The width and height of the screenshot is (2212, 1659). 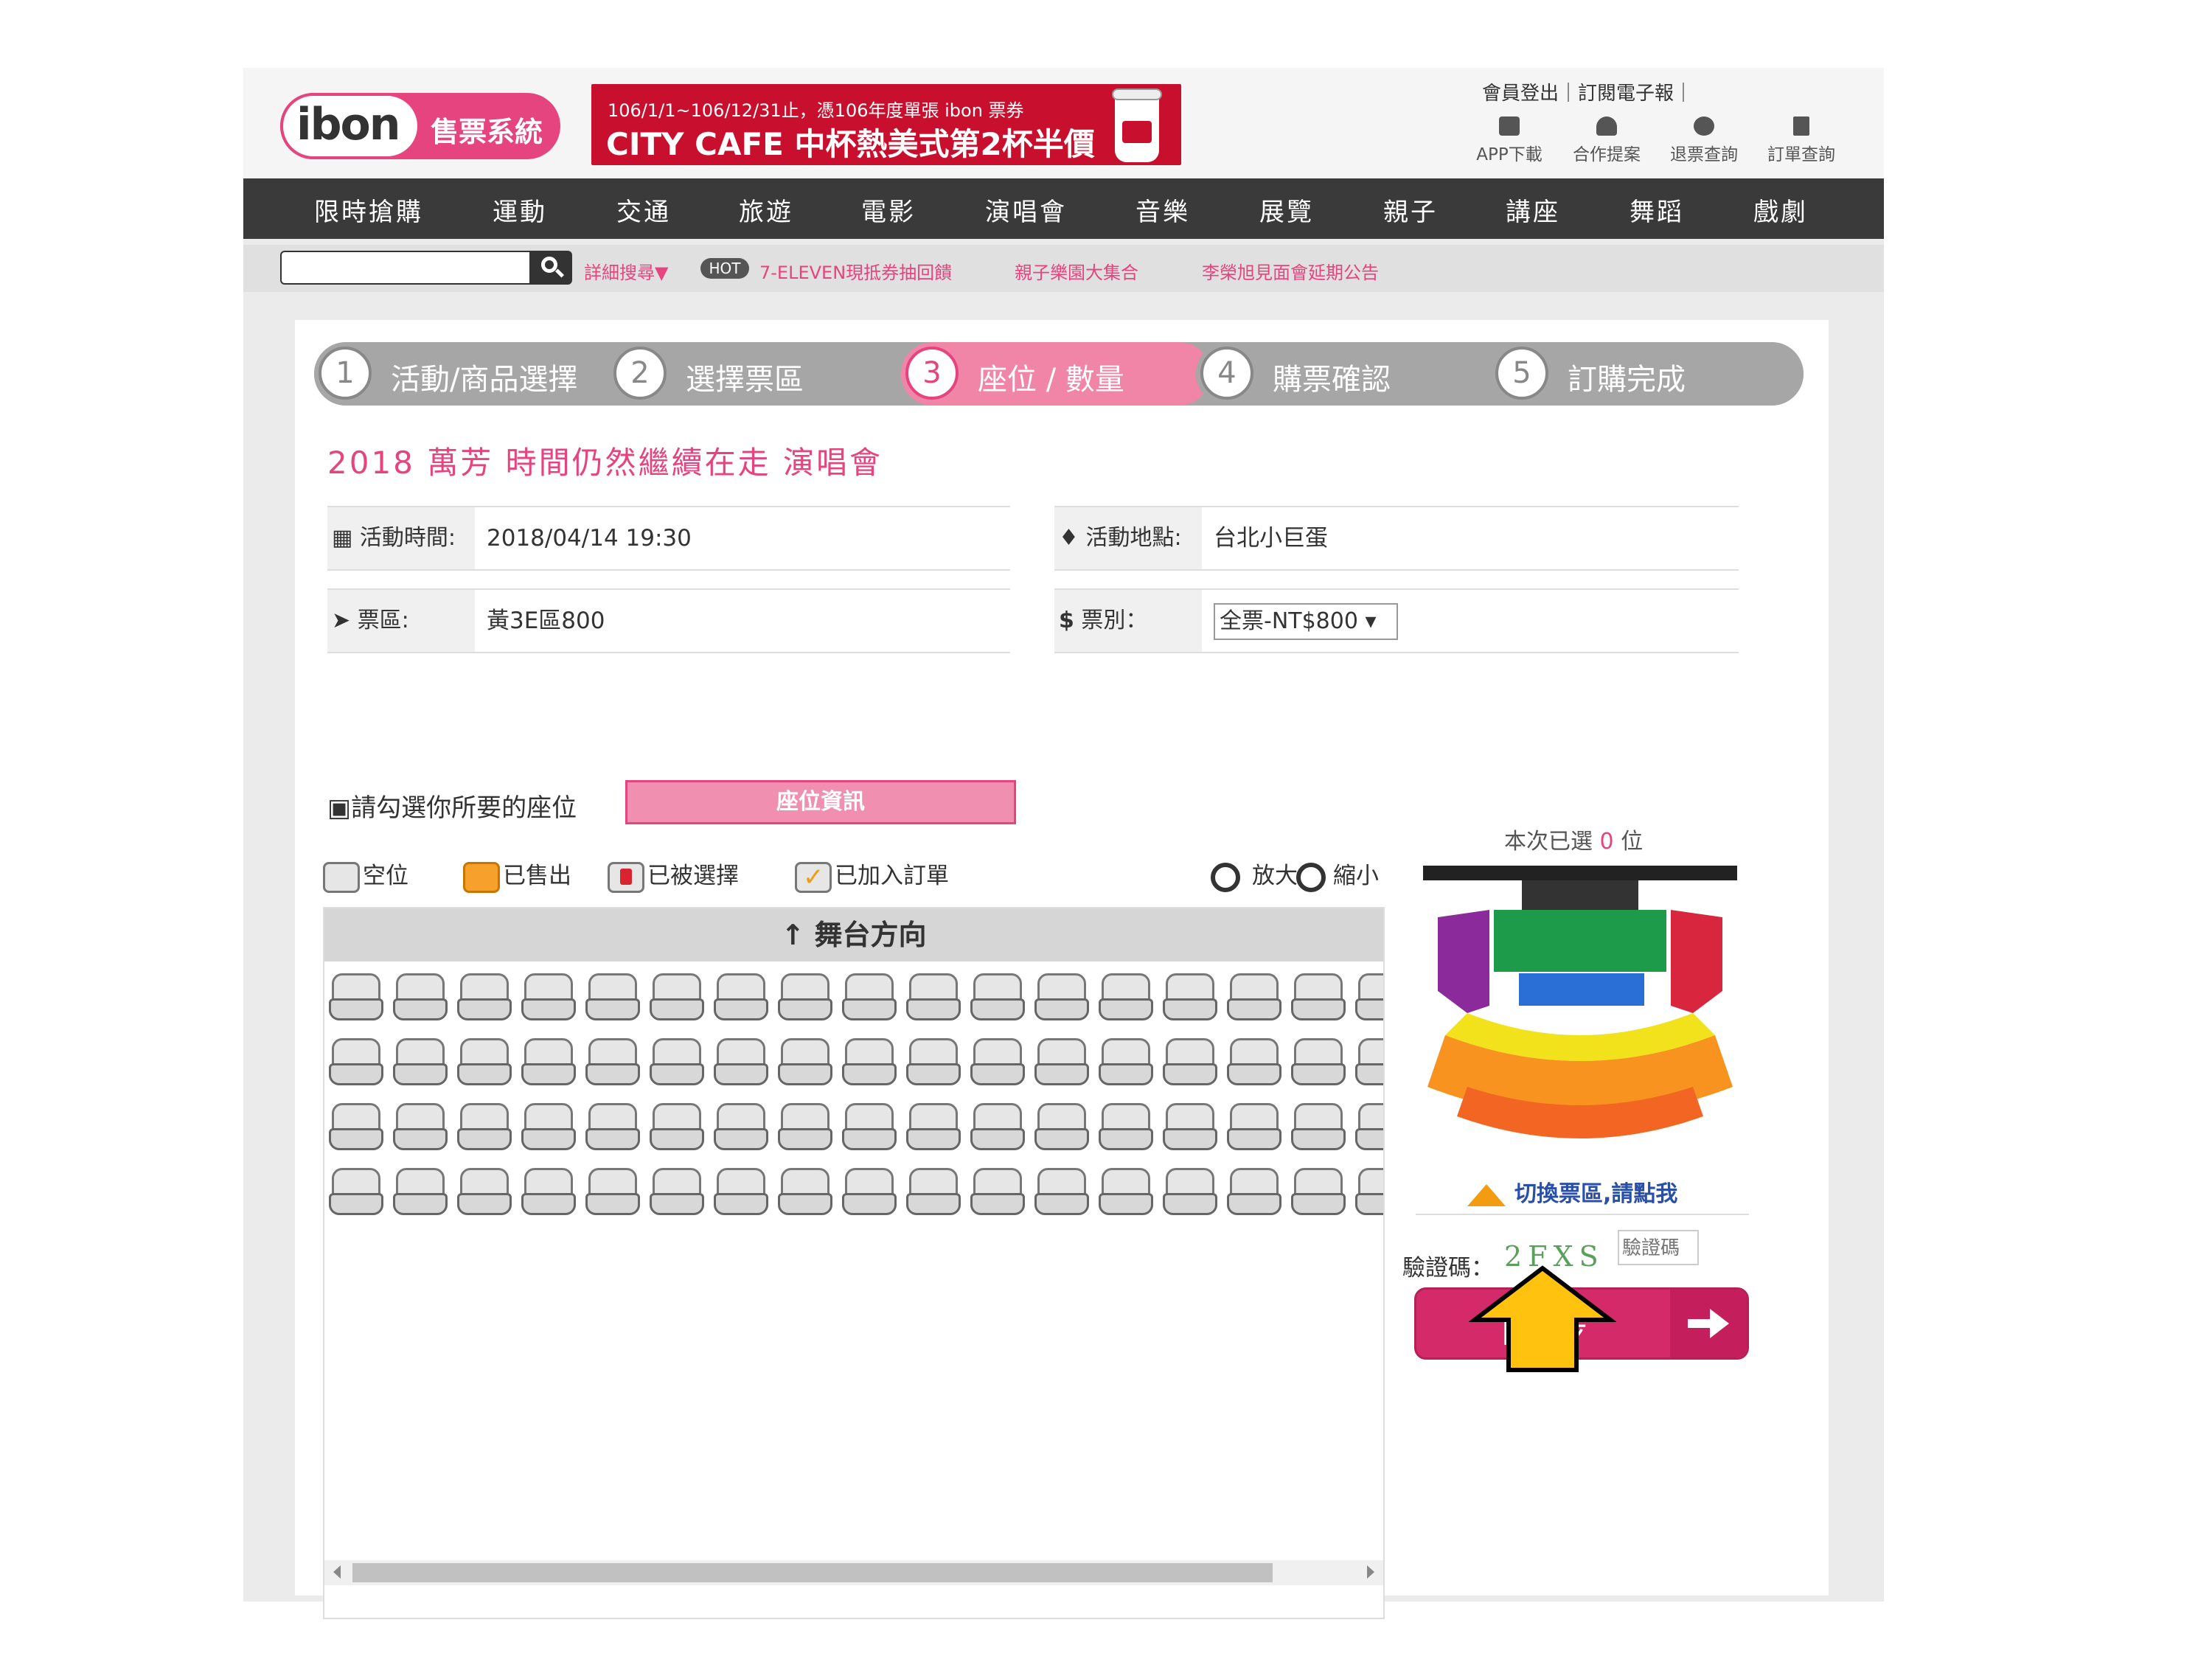 What do you see at coordinates (1658, 1247) in the screenshot?
I see `captcha-input` at bounding box center [1658, 1247].